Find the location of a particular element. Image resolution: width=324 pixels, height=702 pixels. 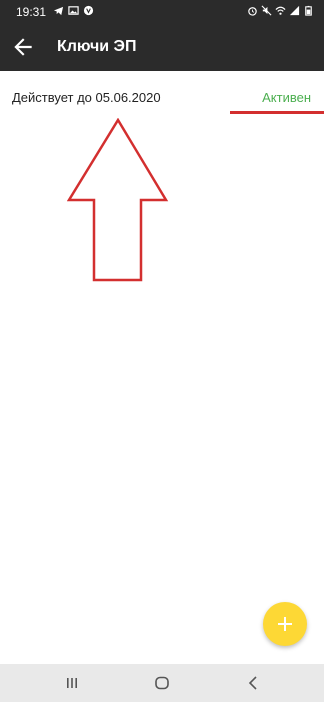

recent-apps-icon is located at coordinates (72, 683).